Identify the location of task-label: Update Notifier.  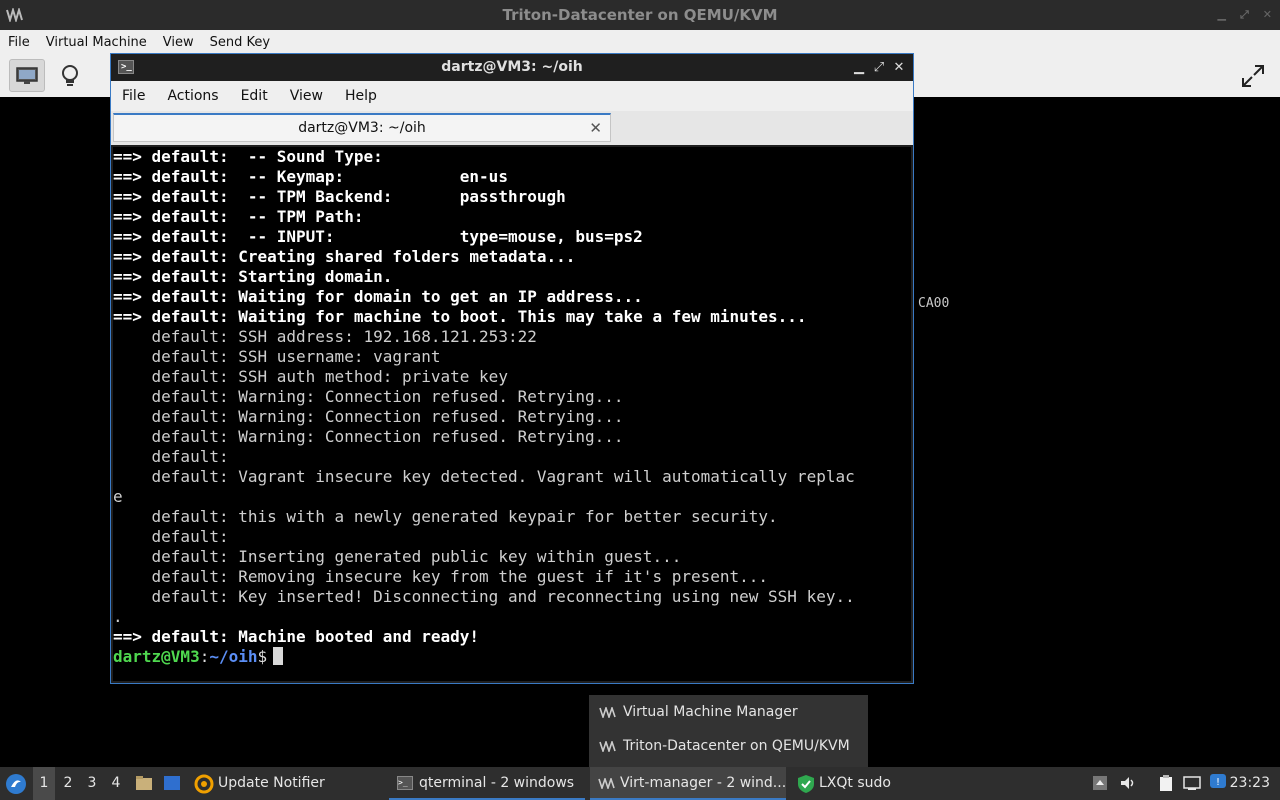
(271, 783).